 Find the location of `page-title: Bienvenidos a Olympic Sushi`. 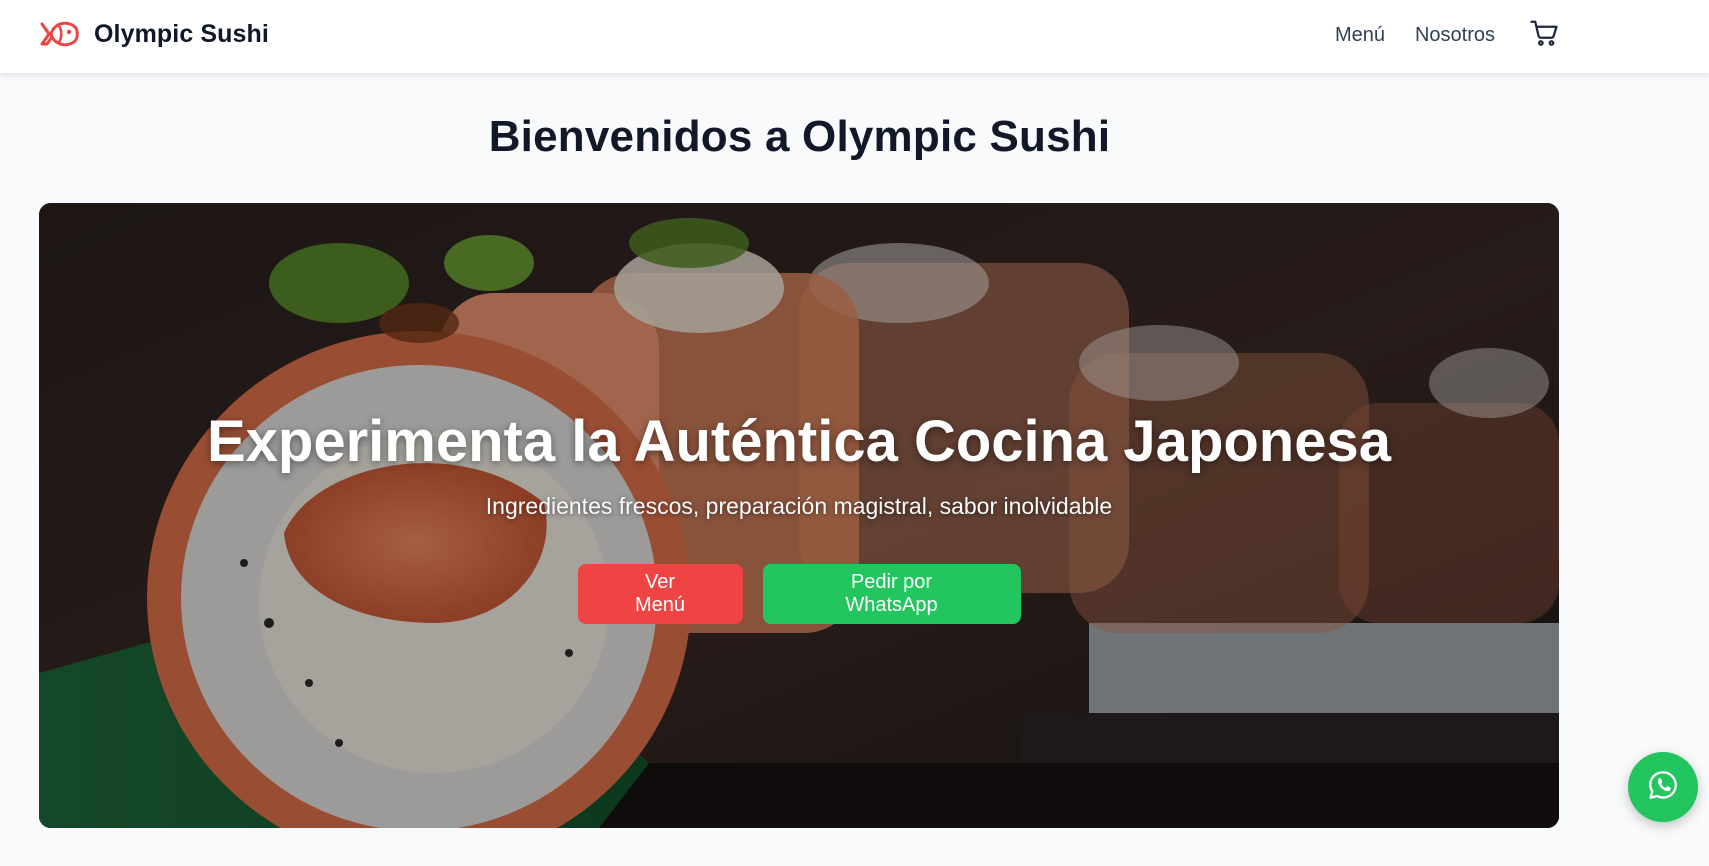

page-title: Bienvenidos a Olympic Sushi is located at coordinates (799, 136).